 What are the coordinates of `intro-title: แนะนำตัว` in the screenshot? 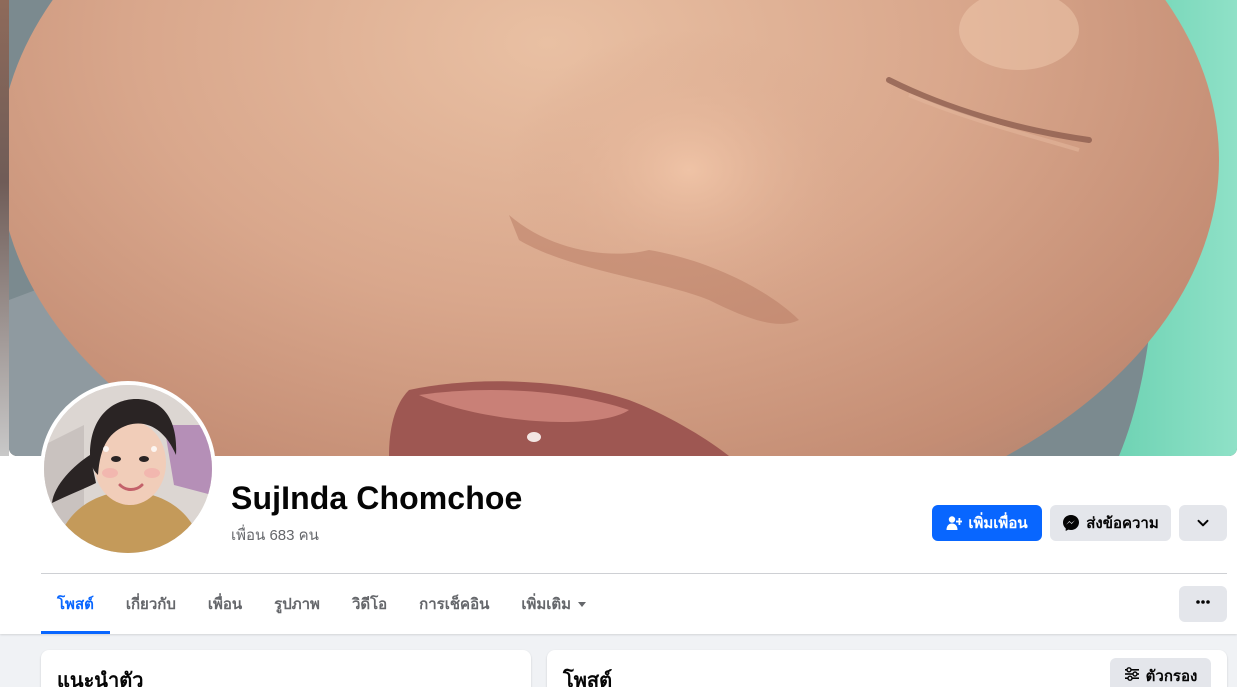 It's located at (100, 678).